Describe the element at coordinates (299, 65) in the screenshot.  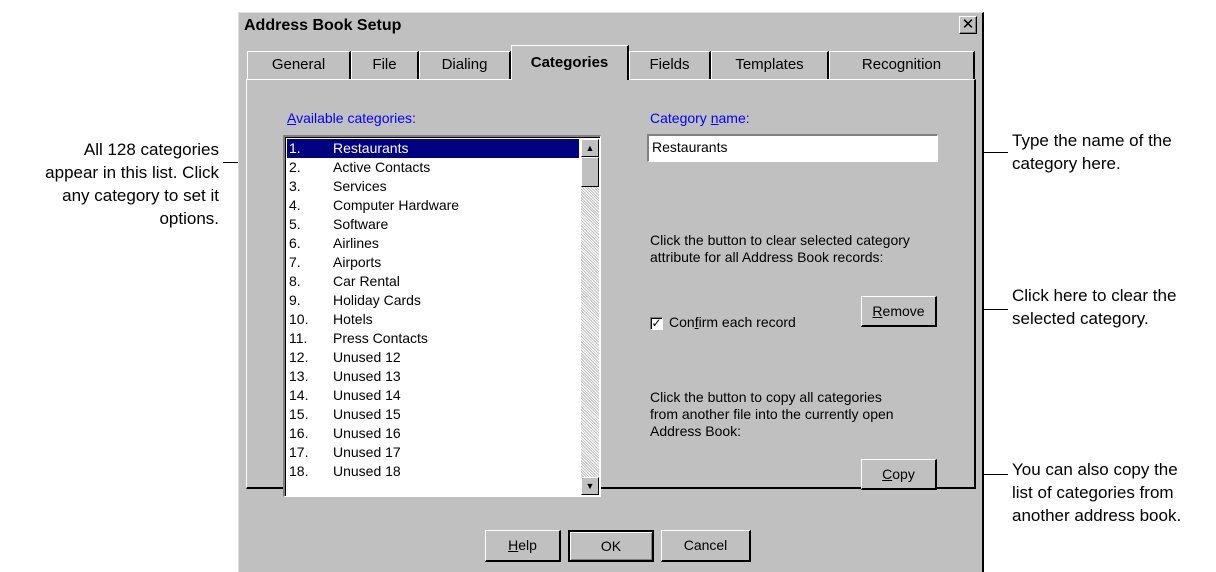
I see `tab-general: General` at that location.